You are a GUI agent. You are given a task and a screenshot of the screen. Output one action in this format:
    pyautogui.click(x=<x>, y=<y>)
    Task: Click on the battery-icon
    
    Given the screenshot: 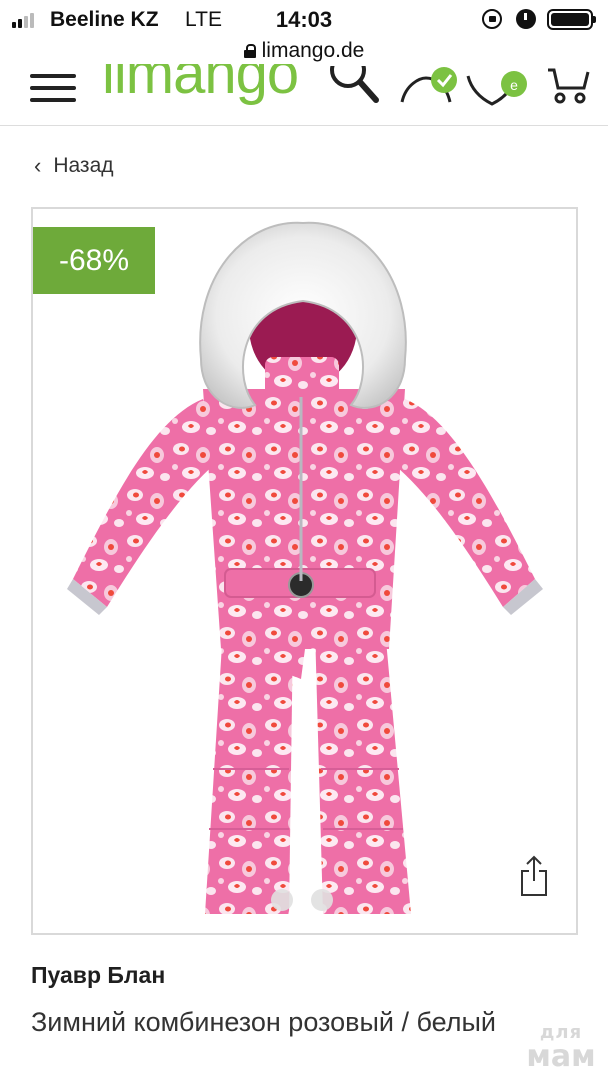 What is the action you would take?
    pyautogui.click(x=571, y=19)
    